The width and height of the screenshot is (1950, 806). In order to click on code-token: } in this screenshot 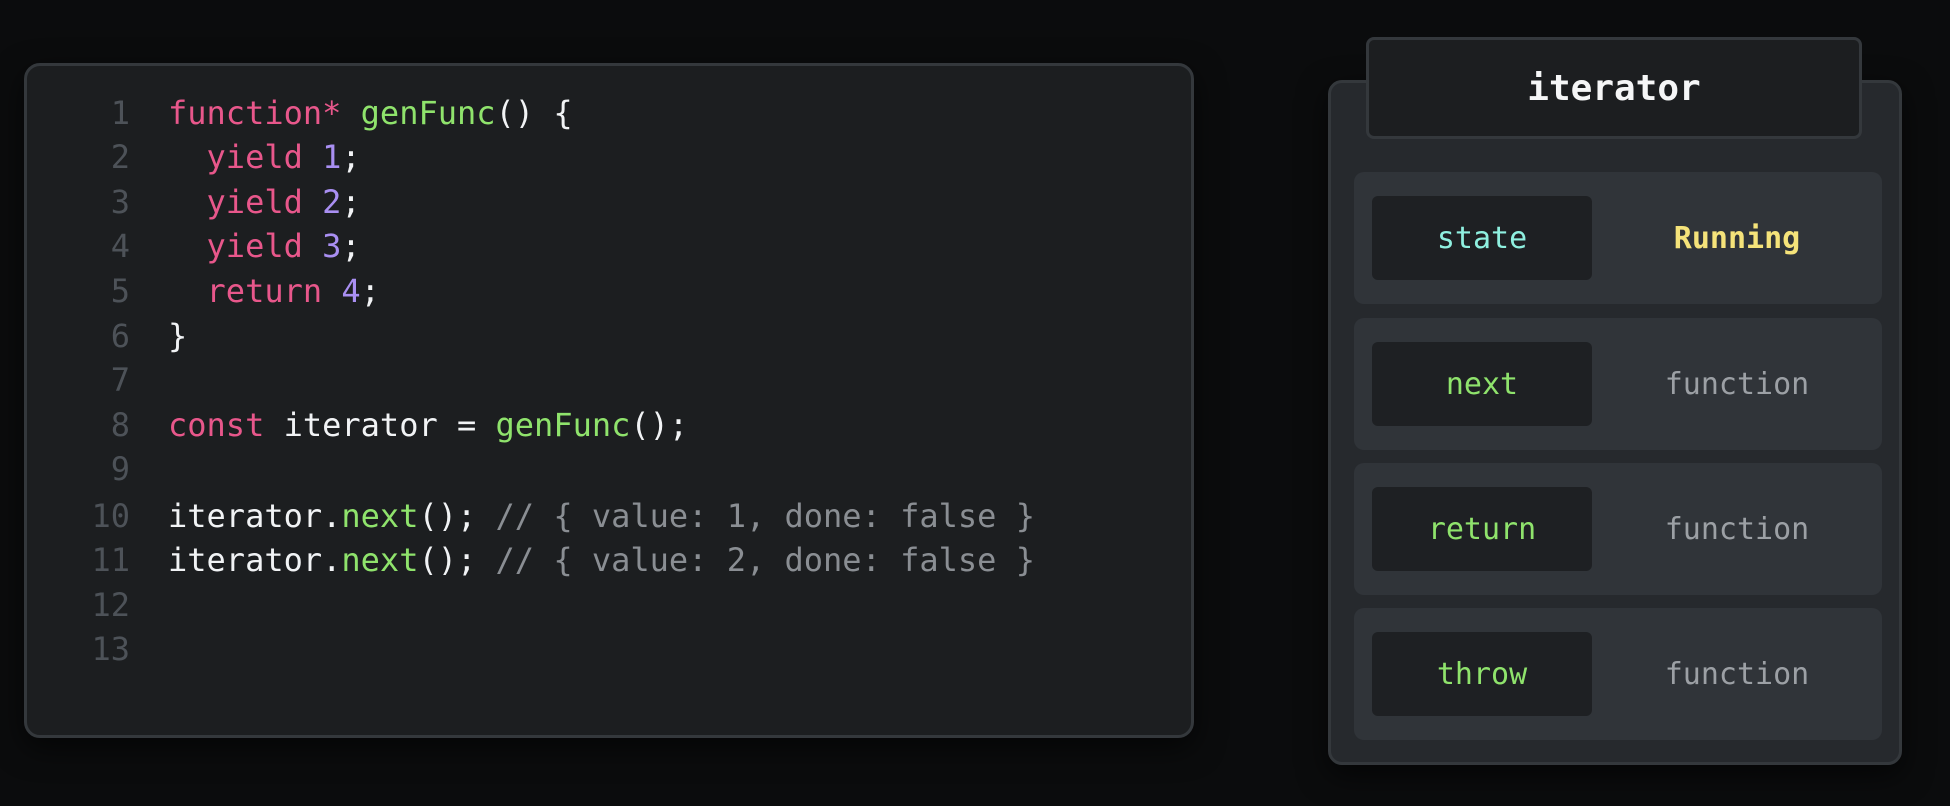, I will do `click(178, 336)`.